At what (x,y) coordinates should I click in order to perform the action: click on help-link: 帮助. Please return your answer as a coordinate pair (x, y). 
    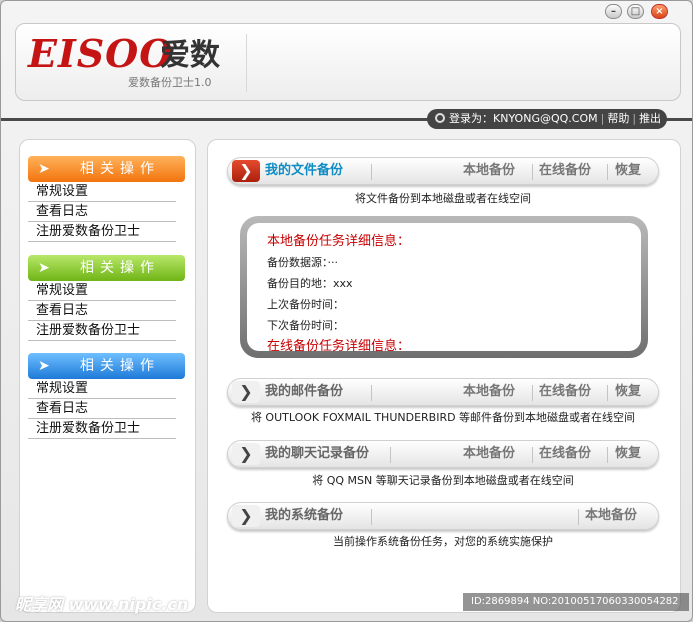
    Looking at the image, I should click on (618, 118).